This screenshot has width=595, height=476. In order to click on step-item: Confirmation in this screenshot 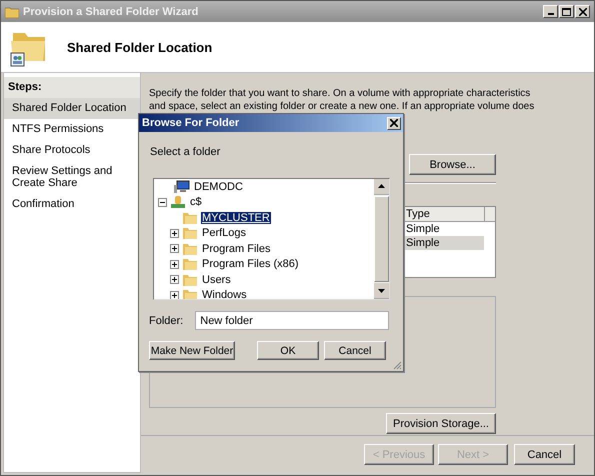, I will do `click(72, 204)`.